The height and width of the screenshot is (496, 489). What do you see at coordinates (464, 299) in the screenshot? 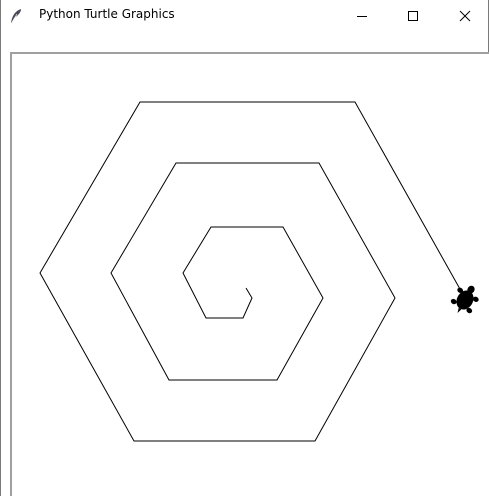
I see `turtle-cursor` at bounding box center [464, 299].